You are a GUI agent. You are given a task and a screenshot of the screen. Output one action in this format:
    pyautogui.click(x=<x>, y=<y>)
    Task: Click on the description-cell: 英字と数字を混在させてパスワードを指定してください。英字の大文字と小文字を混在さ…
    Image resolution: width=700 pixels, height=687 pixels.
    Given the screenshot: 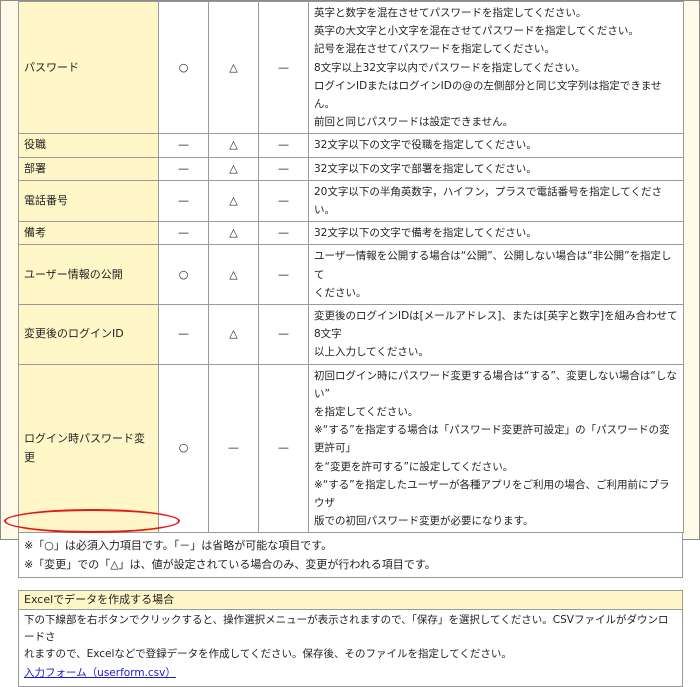 What is the action you would take?
    pyautogui.click(x=496, y=67)
    